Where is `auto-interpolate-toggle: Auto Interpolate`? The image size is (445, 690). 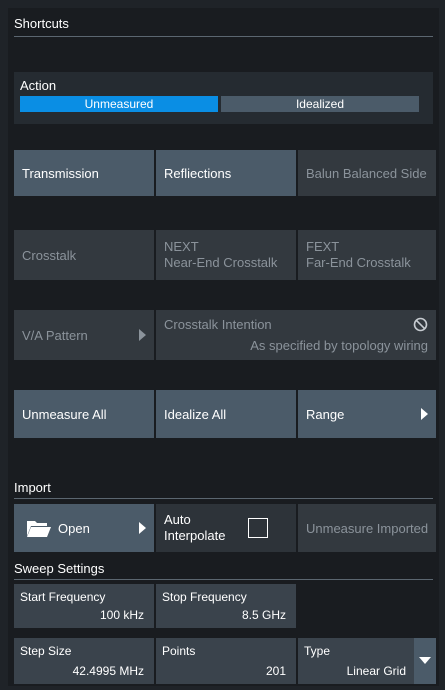 auto-interpolate-toggle: Auto Interpolate is located at coordinates (226, 528).